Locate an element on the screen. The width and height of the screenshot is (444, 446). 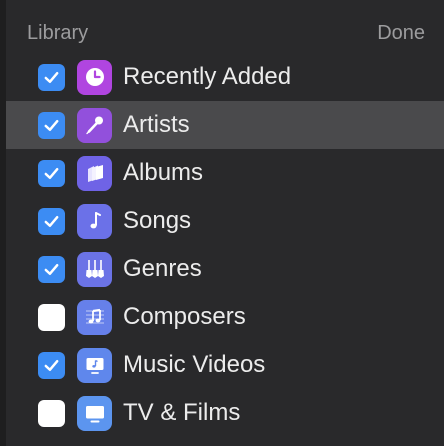
library-item-music-videos: Music Videos is located at coordinates (225, 365).